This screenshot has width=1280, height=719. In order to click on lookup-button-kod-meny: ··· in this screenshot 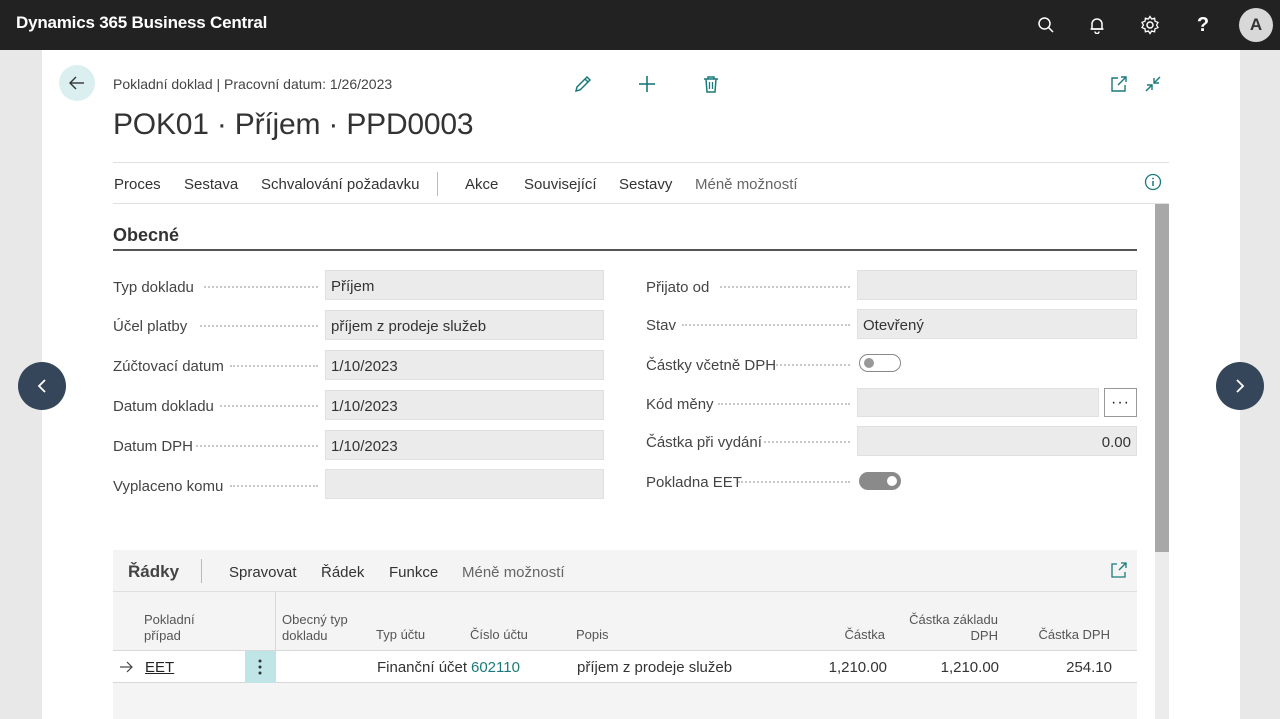, I will do `click(1120, 402)`.